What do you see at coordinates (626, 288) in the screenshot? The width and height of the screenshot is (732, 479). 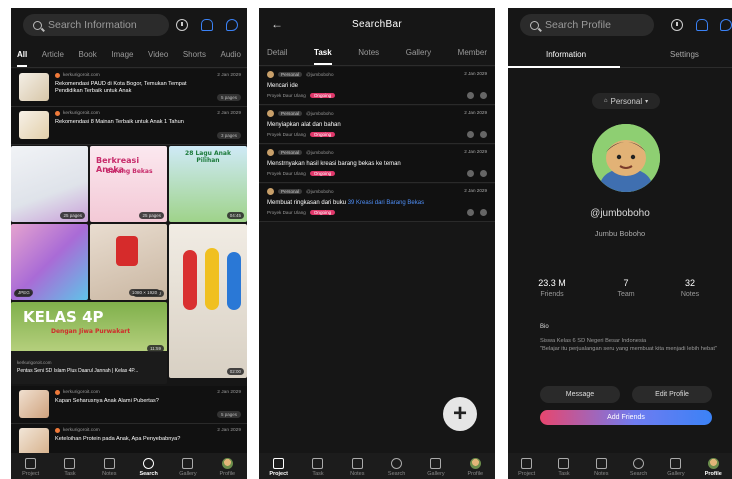 I see `stat-team: 7 Team` at bounding box center [626, 288].